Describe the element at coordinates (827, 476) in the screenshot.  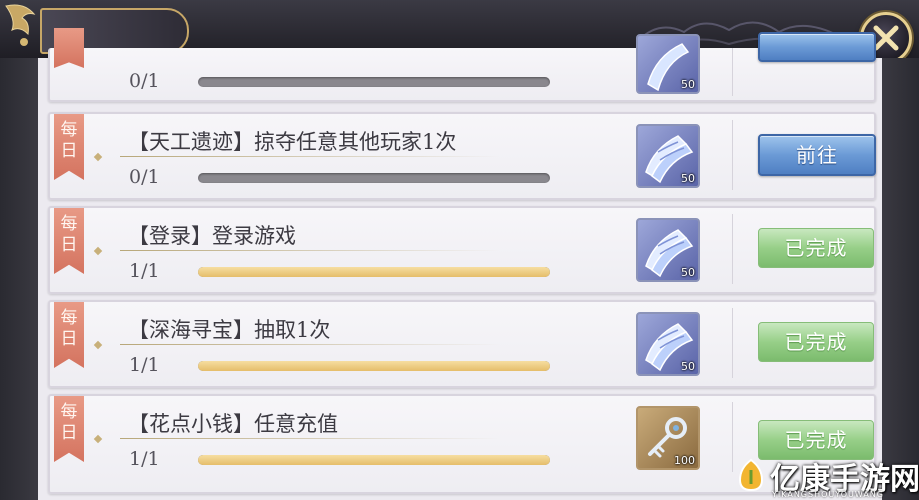
I see `watermark: 亿康手游网 YIKANGSHOUYOUWANG` at that location.